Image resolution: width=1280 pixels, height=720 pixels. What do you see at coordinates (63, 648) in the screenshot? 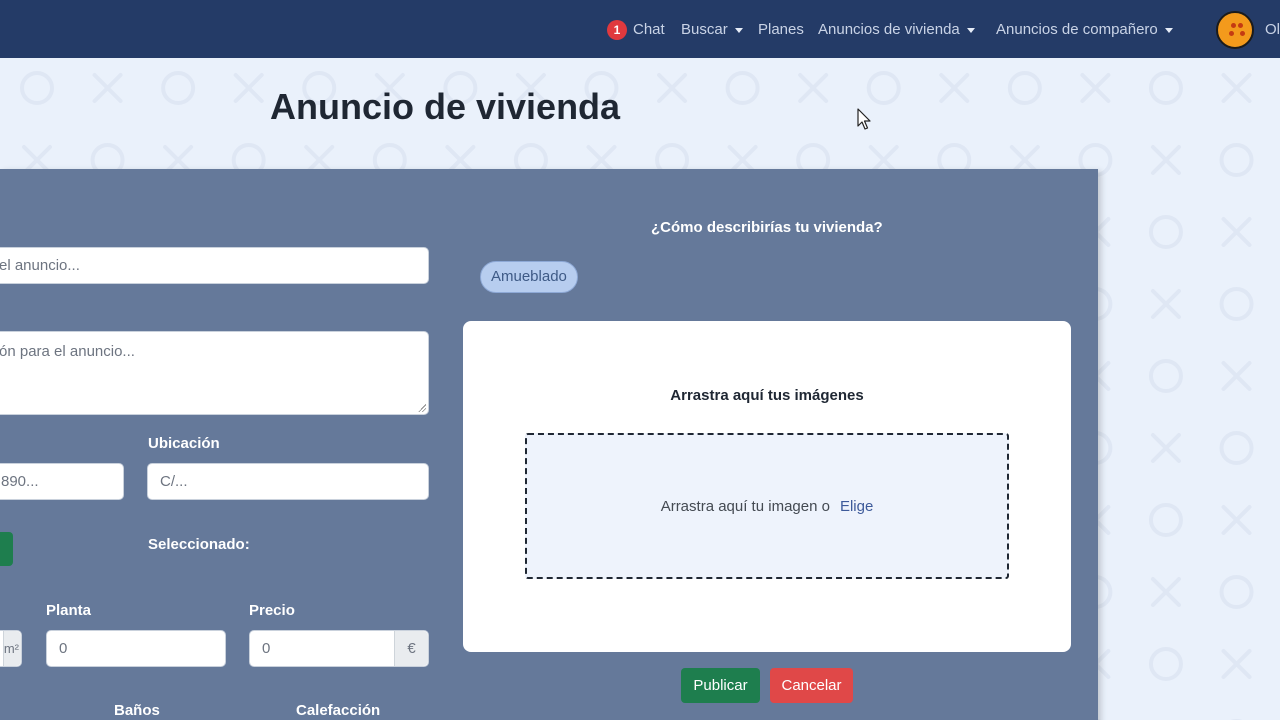
I see `floor-value: 0` at bounding box center [63, 648].